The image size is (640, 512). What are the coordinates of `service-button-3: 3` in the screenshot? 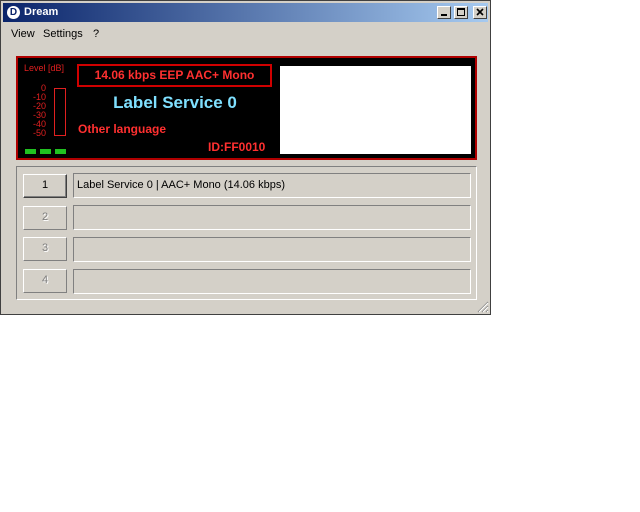 It's located at (45, 249).